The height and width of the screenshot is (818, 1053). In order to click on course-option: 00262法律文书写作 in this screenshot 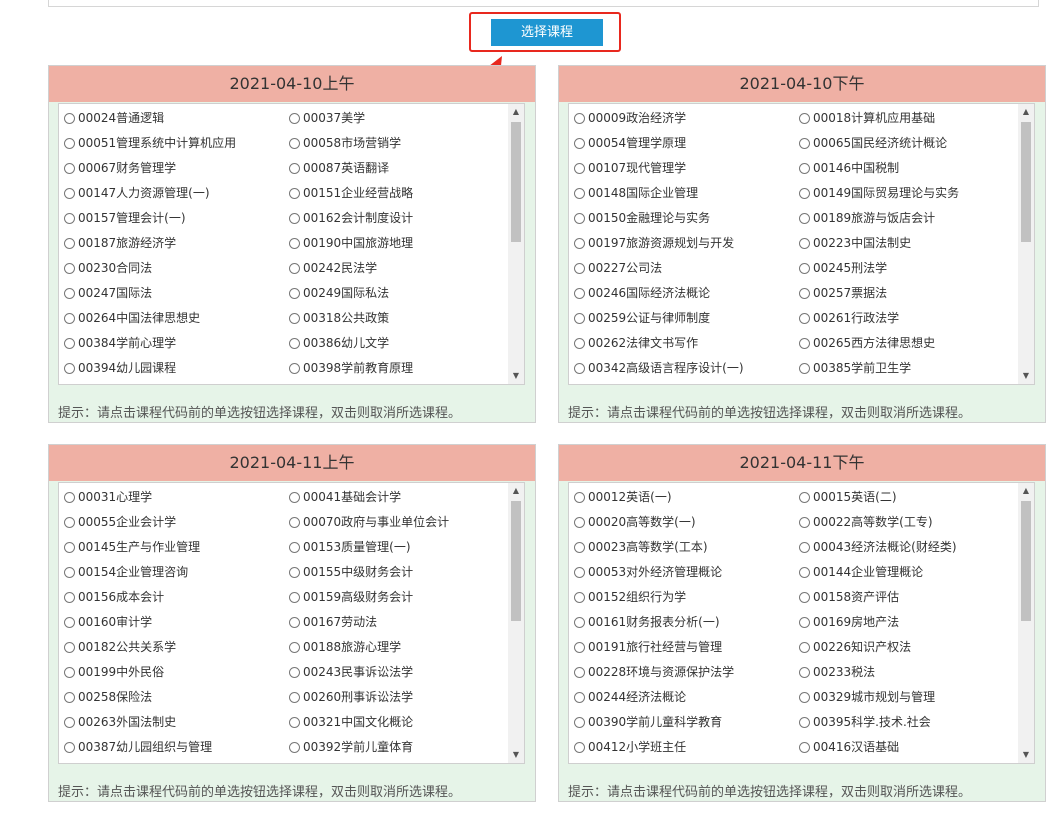, I will do `click(636, 343)`.